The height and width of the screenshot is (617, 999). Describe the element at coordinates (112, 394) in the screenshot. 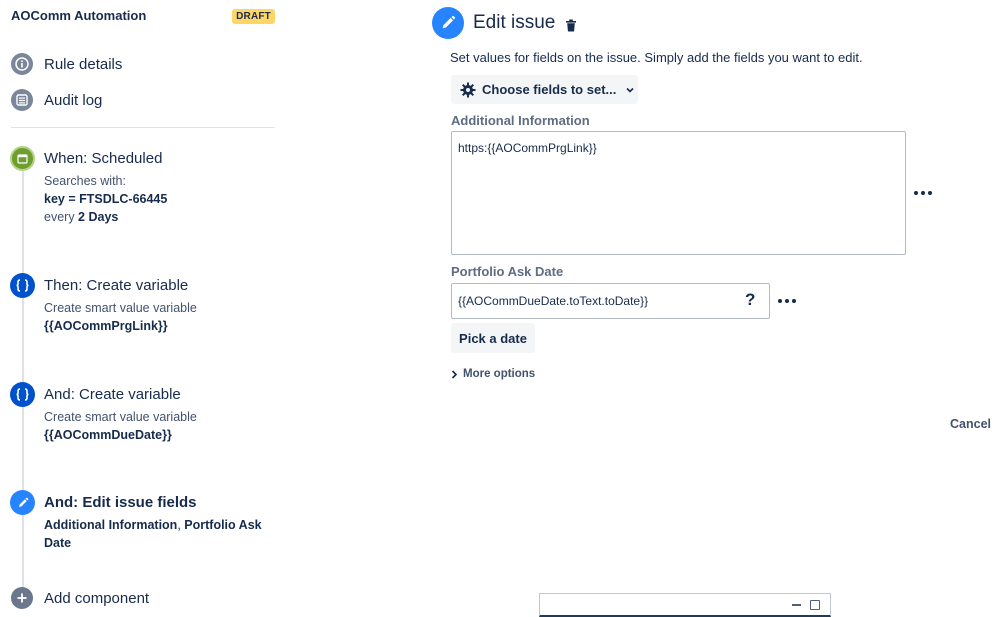

I see `component-title: And: Create variable` at that location.